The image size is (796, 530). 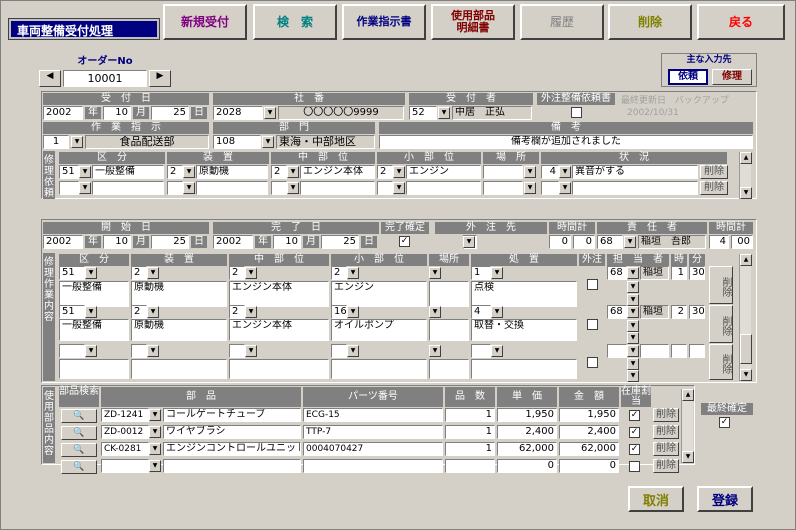 What do you see at coordinates (634, 415) in the screenshot?
I see `part-stock-checkbox: ✓` at bounding box center [634, 415].